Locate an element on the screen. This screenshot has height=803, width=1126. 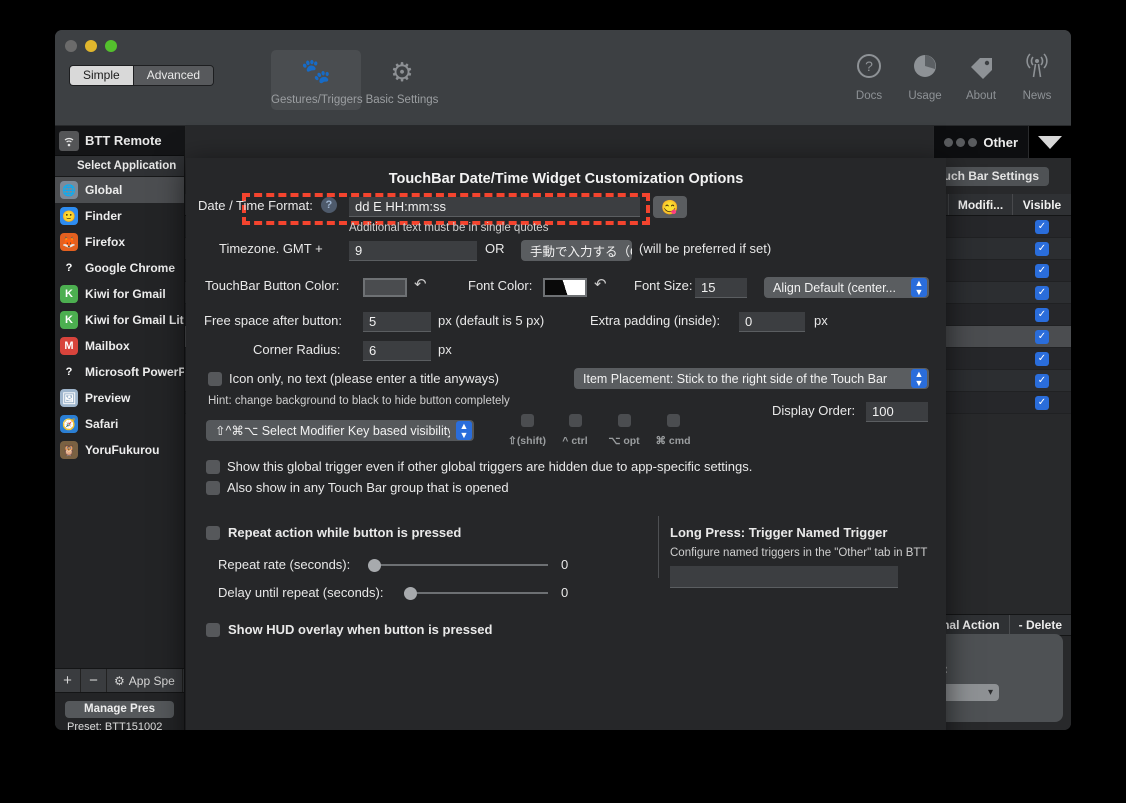
sidebar-item-global: 🌐 Global is located at coordinates (119, 190).